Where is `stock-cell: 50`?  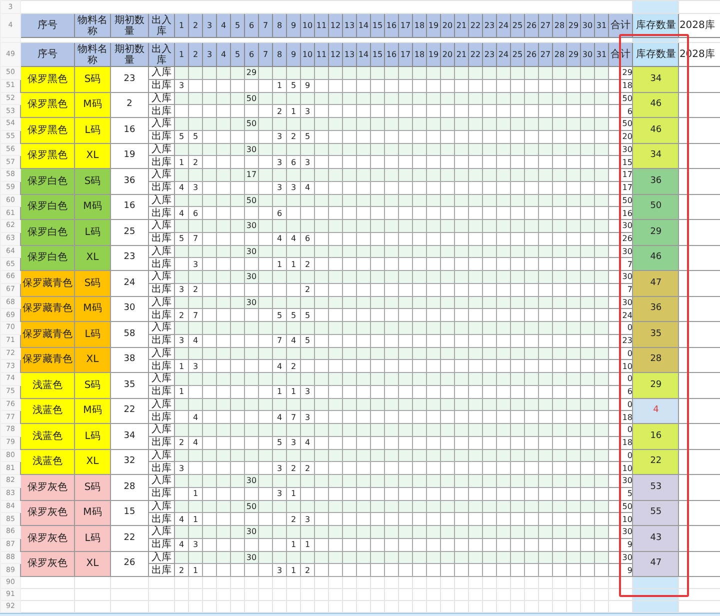
stock-cell: 50 is located at coordinates (655, 207).